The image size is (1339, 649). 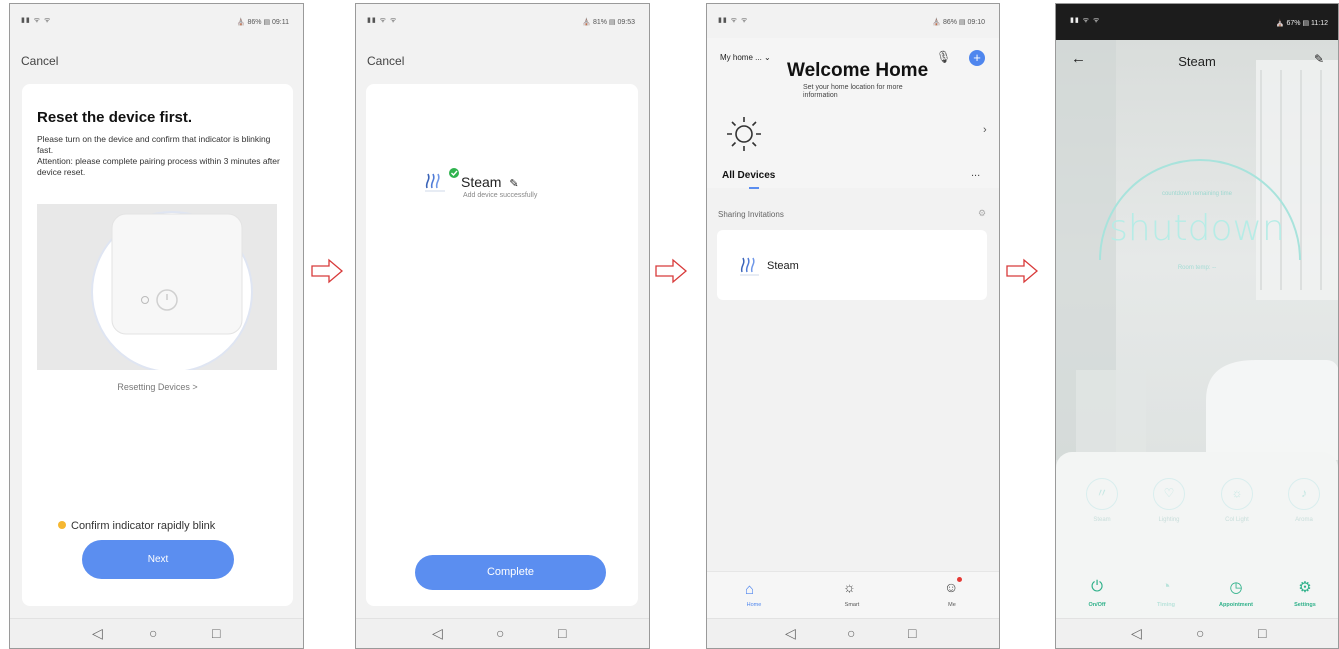 What do you see at coordinates (853, 21) in the screenshot?
I see `status-bar: ▮▮ ᯤ ᯤ ⛪ 86% ▤ 09:10` at bounding box center [853, 21].